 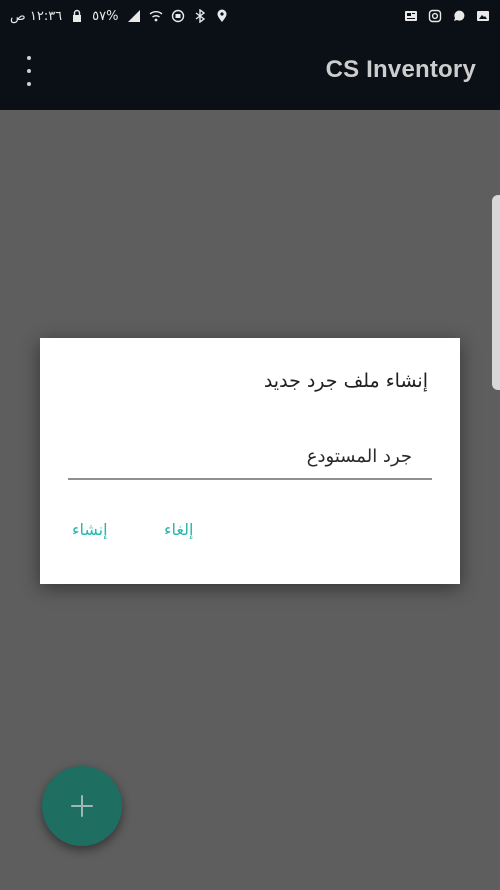 What do you see at coordinates (177, 16) in the screenshot?
I see `data-saver-icon` at bounding box center [177, 16].